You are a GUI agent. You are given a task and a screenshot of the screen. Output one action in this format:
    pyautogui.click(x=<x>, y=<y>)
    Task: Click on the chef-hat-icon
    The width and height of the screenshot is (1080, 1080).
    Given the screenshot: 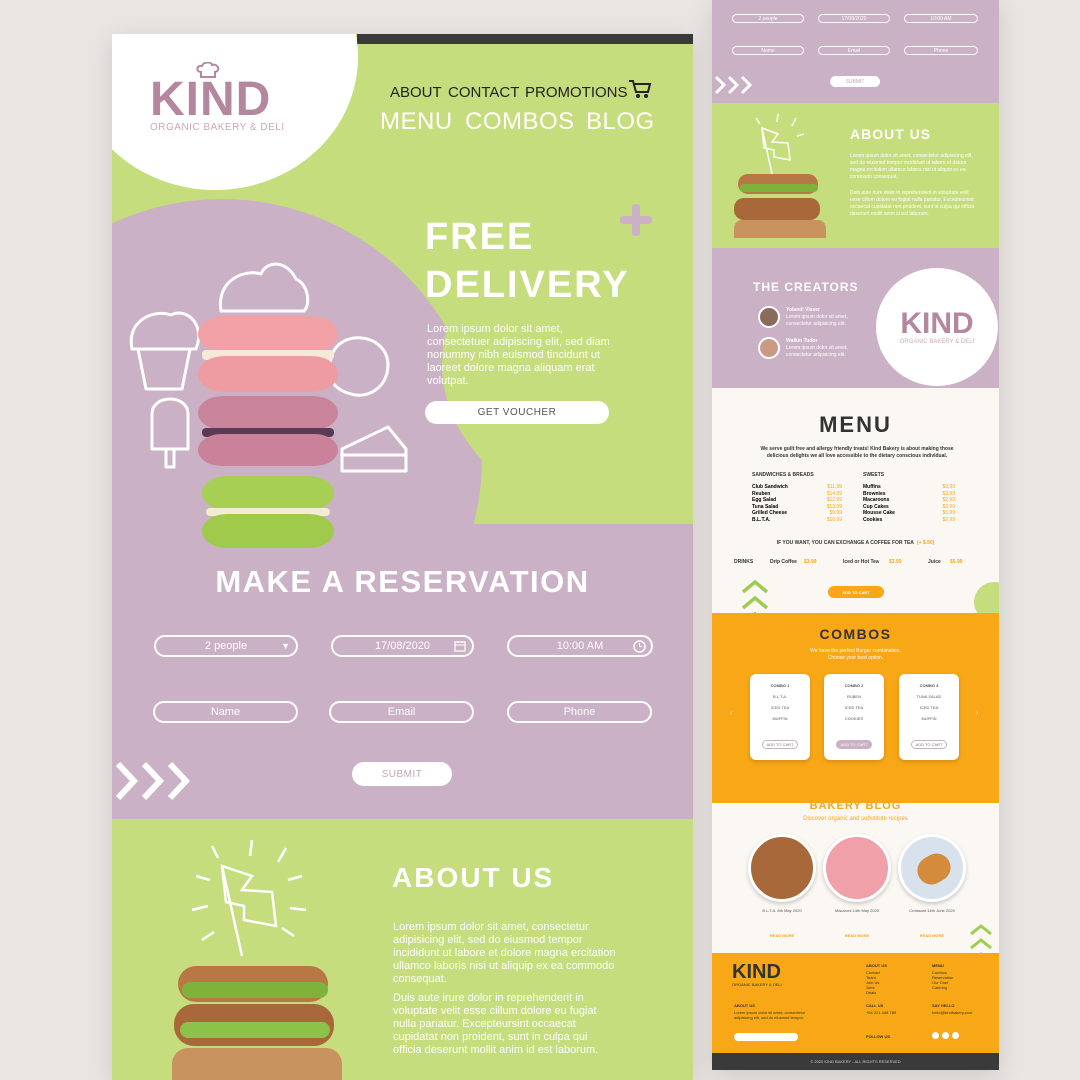 What is the action you would take?
    pyautogui.click(x=208, y=70)
    